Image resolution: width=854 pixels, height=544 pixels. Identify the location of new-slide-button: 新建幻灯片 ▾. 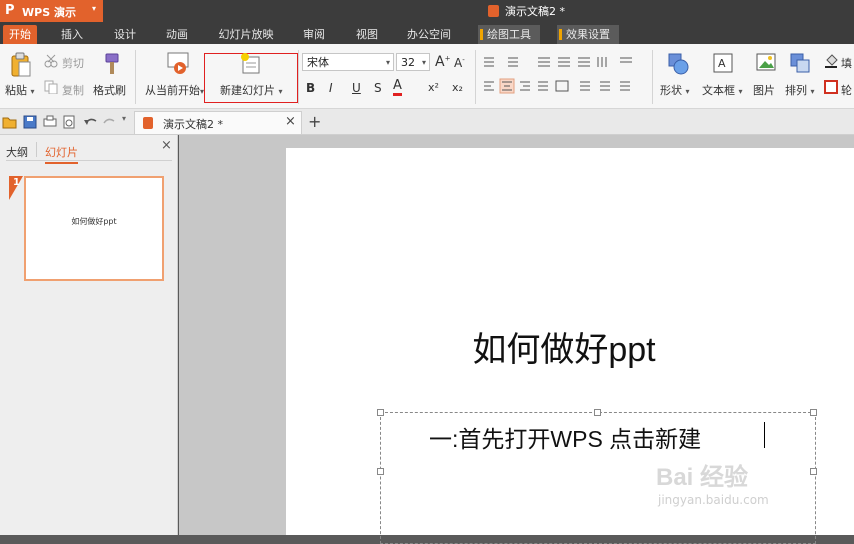
(251, 90).